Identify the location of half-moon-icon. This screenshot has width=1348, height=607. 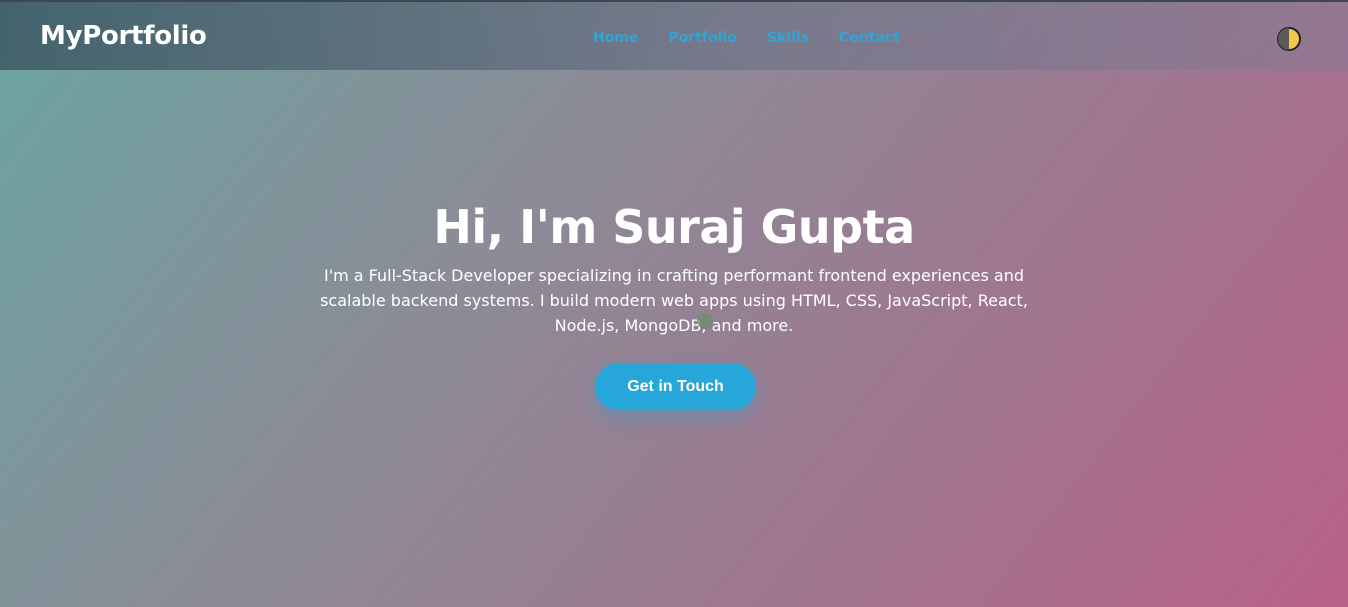
(1289, 39).